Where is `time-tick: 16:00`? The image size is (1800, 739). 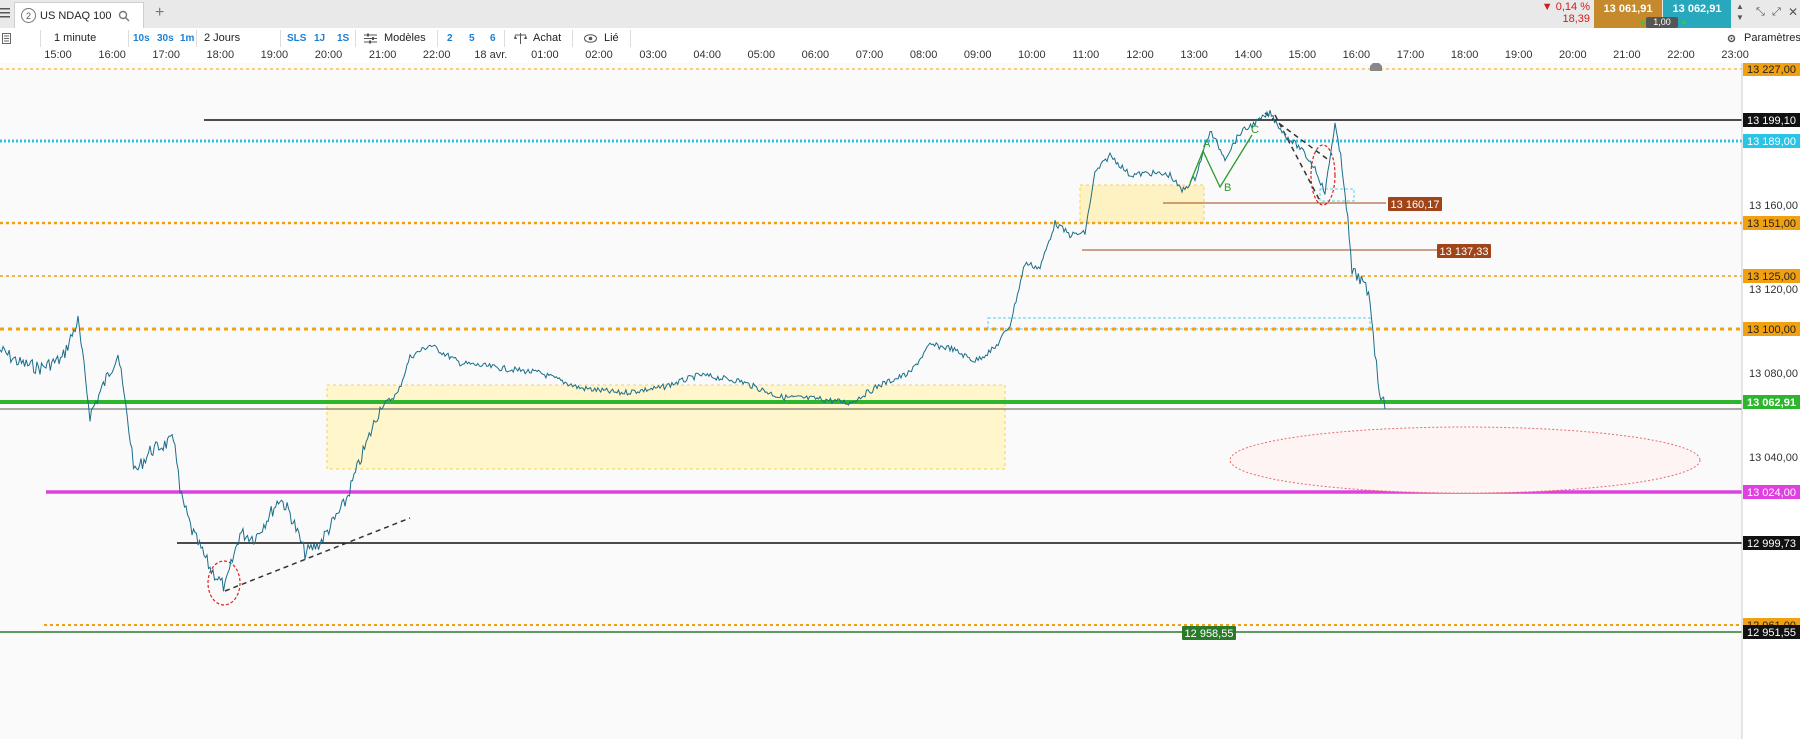
time-tick: 16:00 is located at coordinates (112, 55).